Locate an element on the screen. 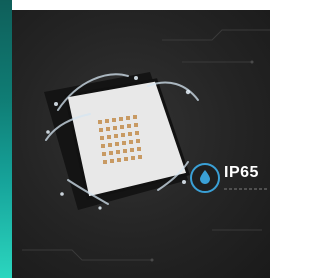 Image resolution: width=320 pixels, height=278 pixels. ip-rating-badge: IP65 is located at coordinates (230, 180).